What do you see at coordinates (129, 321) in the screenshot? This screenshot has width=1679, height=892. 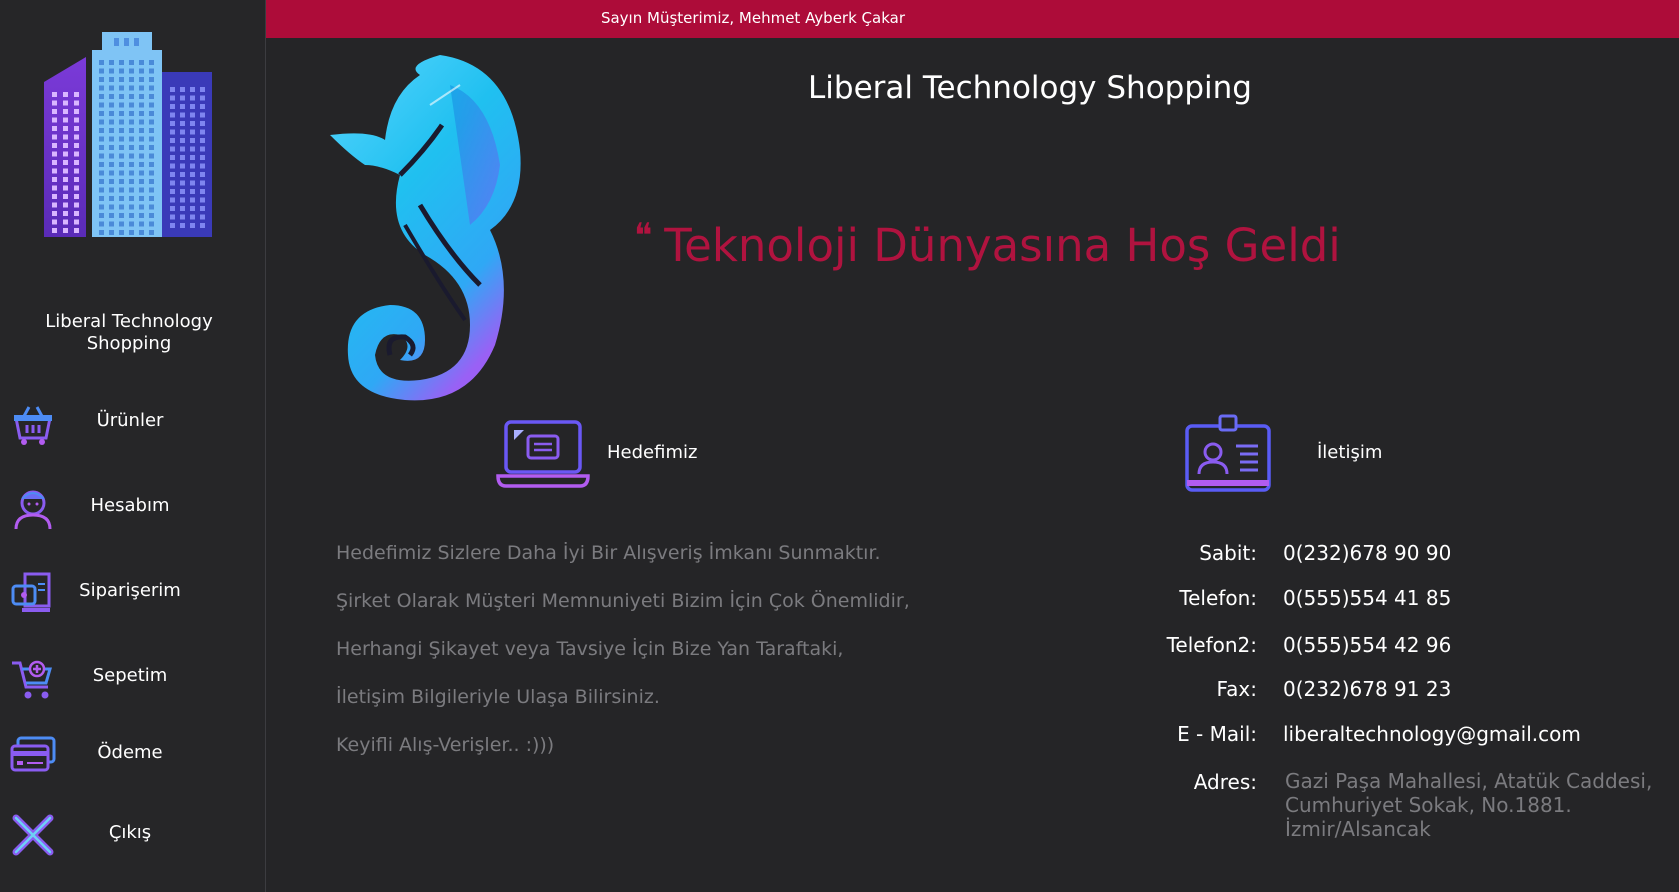 I see `brand-line-1: Liberal Technology` at bounding box center [129, 321].